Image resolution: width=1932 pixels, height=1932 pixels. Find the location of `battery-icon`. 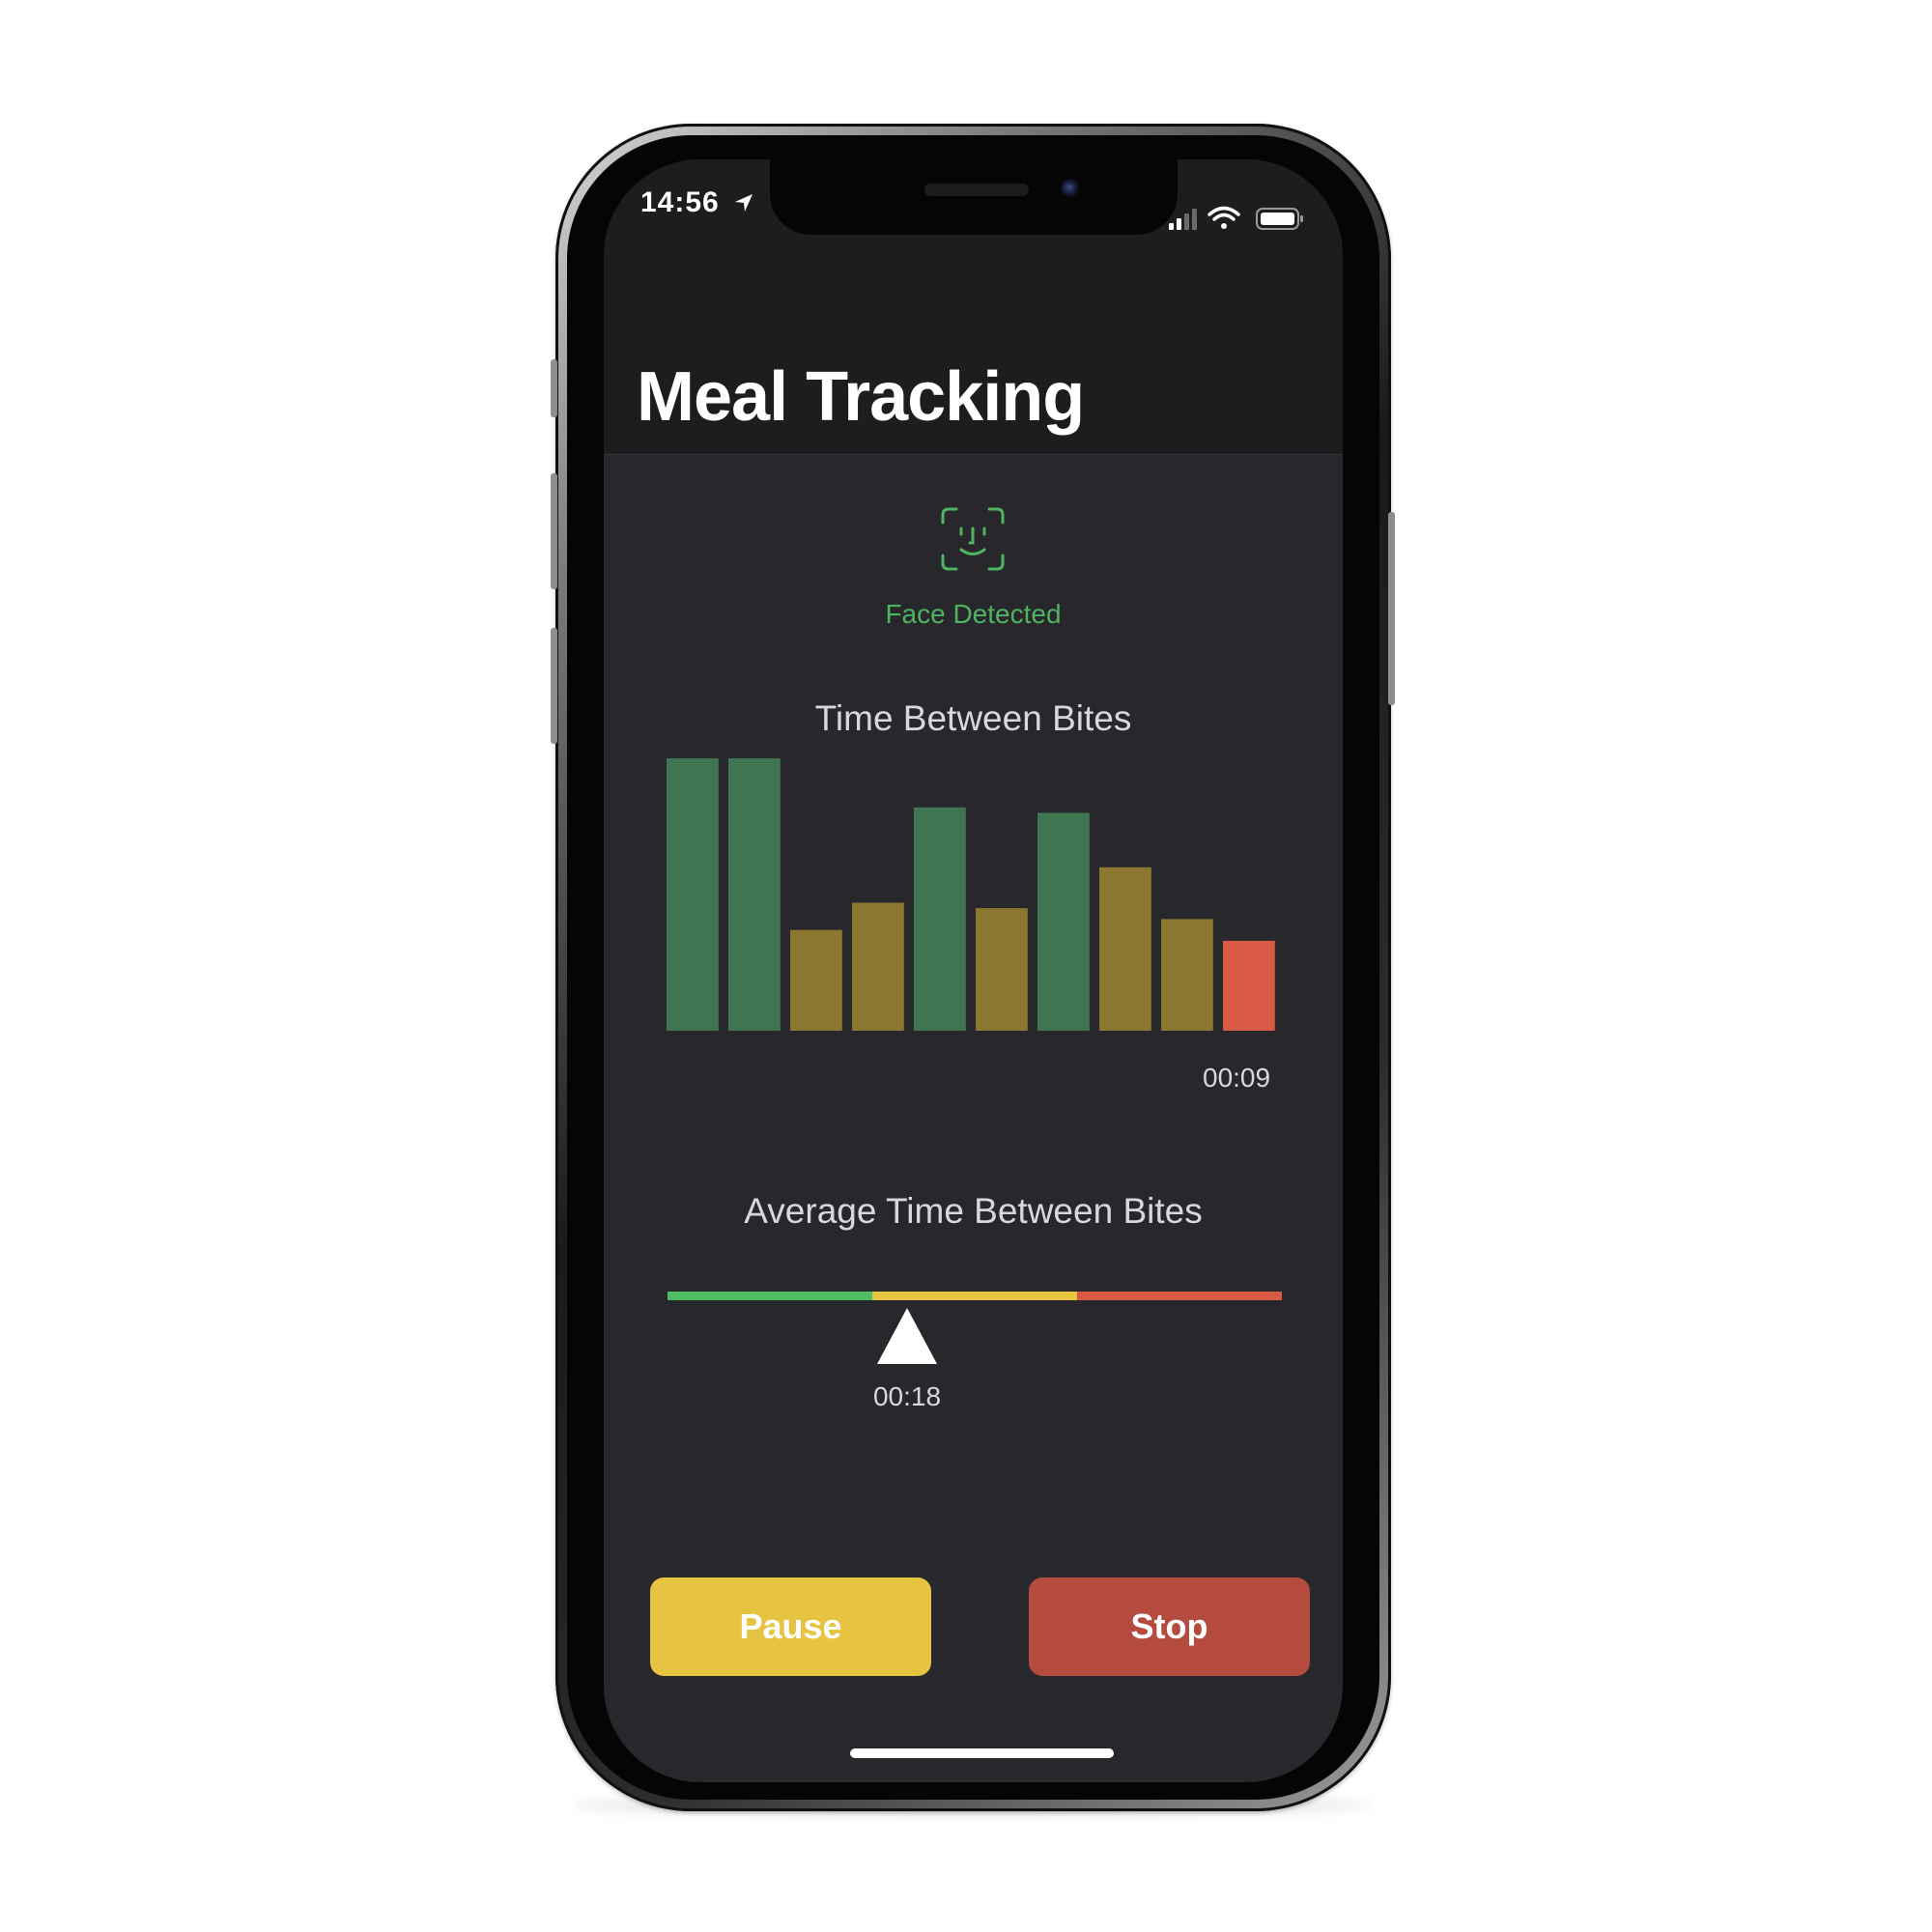

battery-icon is located at coordinates (1279, 219).